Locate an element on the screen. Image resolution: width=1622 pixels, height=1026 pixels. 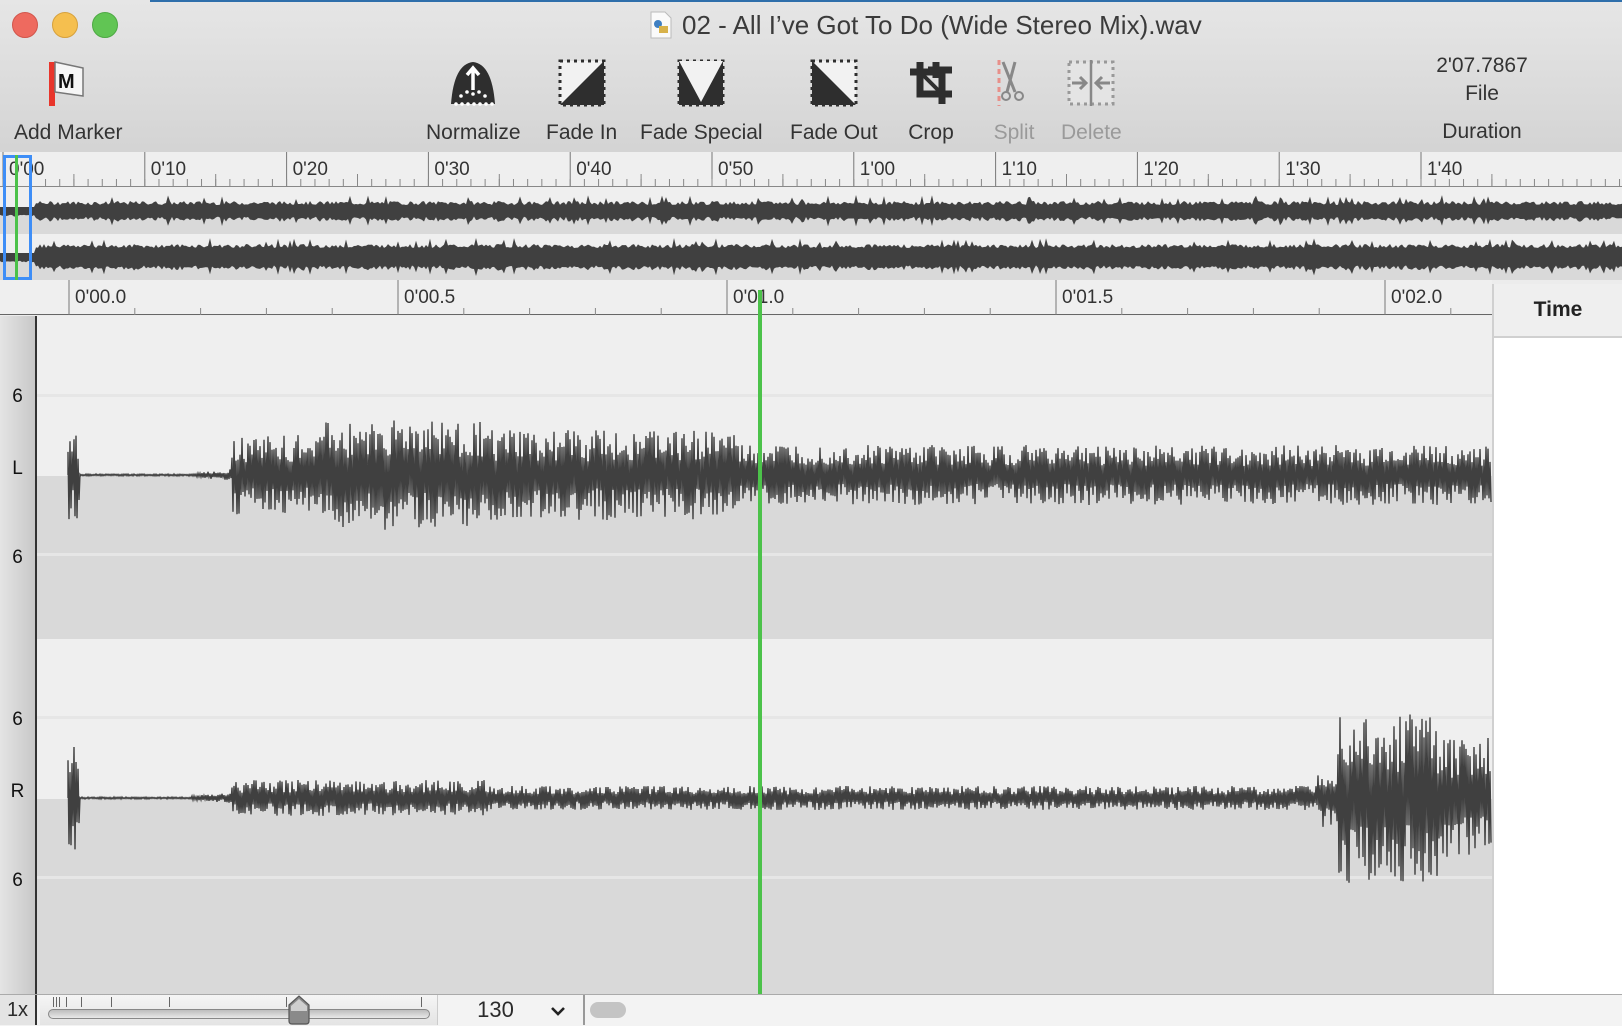
overview-channel-right is located at coordinates (811, 257).